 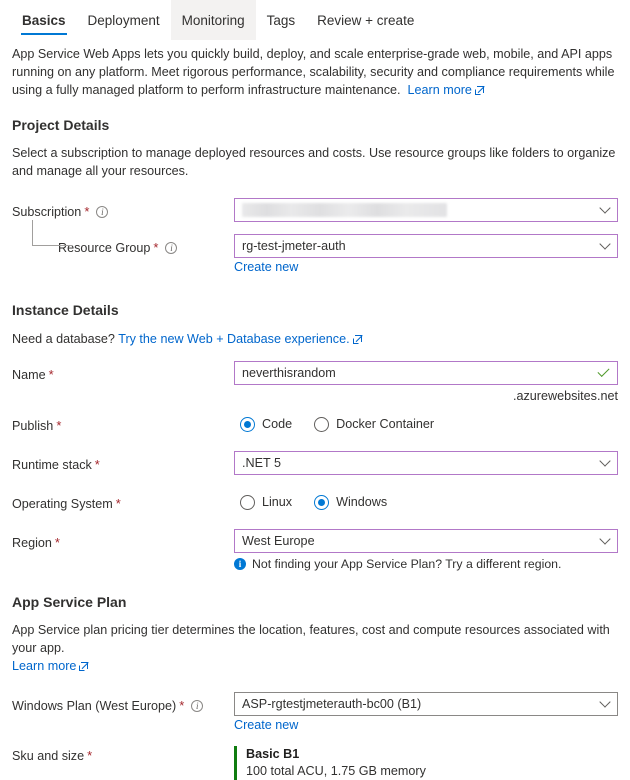 What do you see at coordinates (261, 463) in the screenshot?
I see `runtime-stack-value: .NET 5` at bounding box center [261, 463].